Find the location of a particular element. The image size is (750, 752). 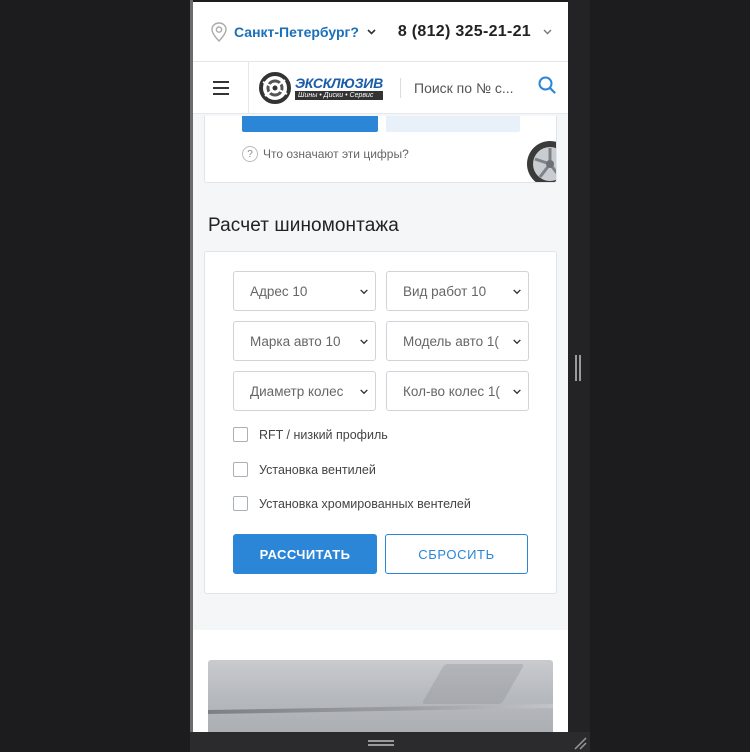

search-box is located at coordinates (484, 87).